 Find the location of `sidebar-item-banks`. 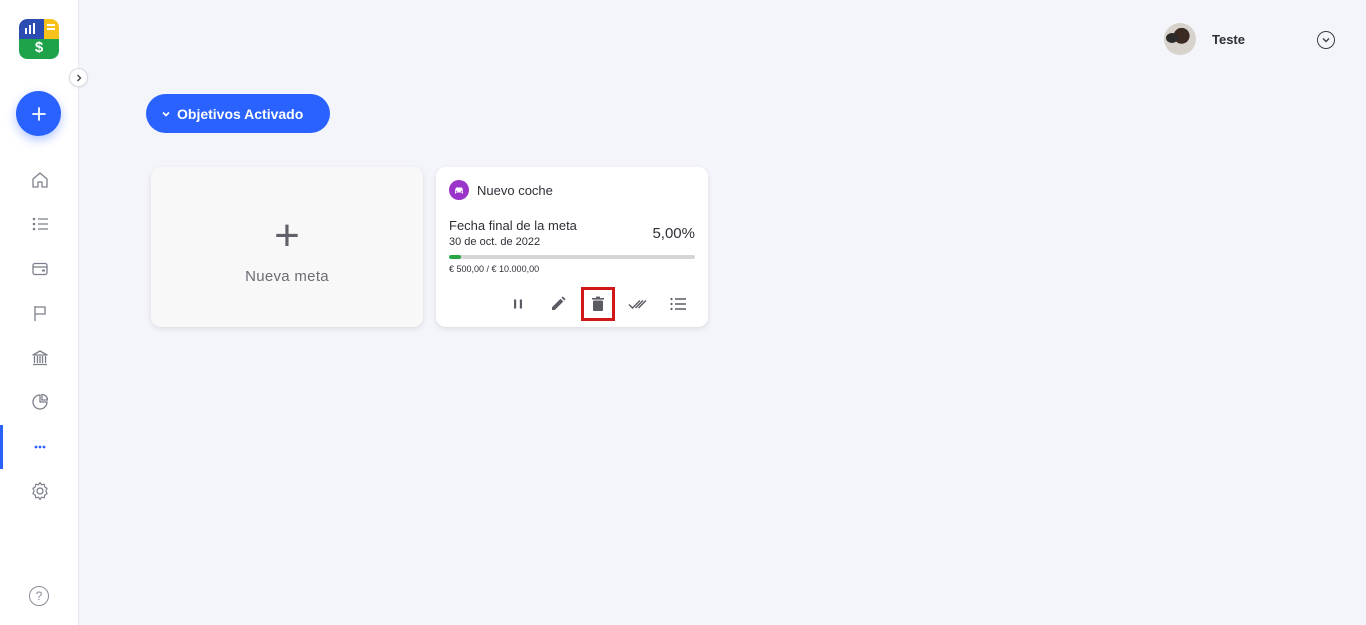

sidebar-item-banks is located at coordinates (39, 358).